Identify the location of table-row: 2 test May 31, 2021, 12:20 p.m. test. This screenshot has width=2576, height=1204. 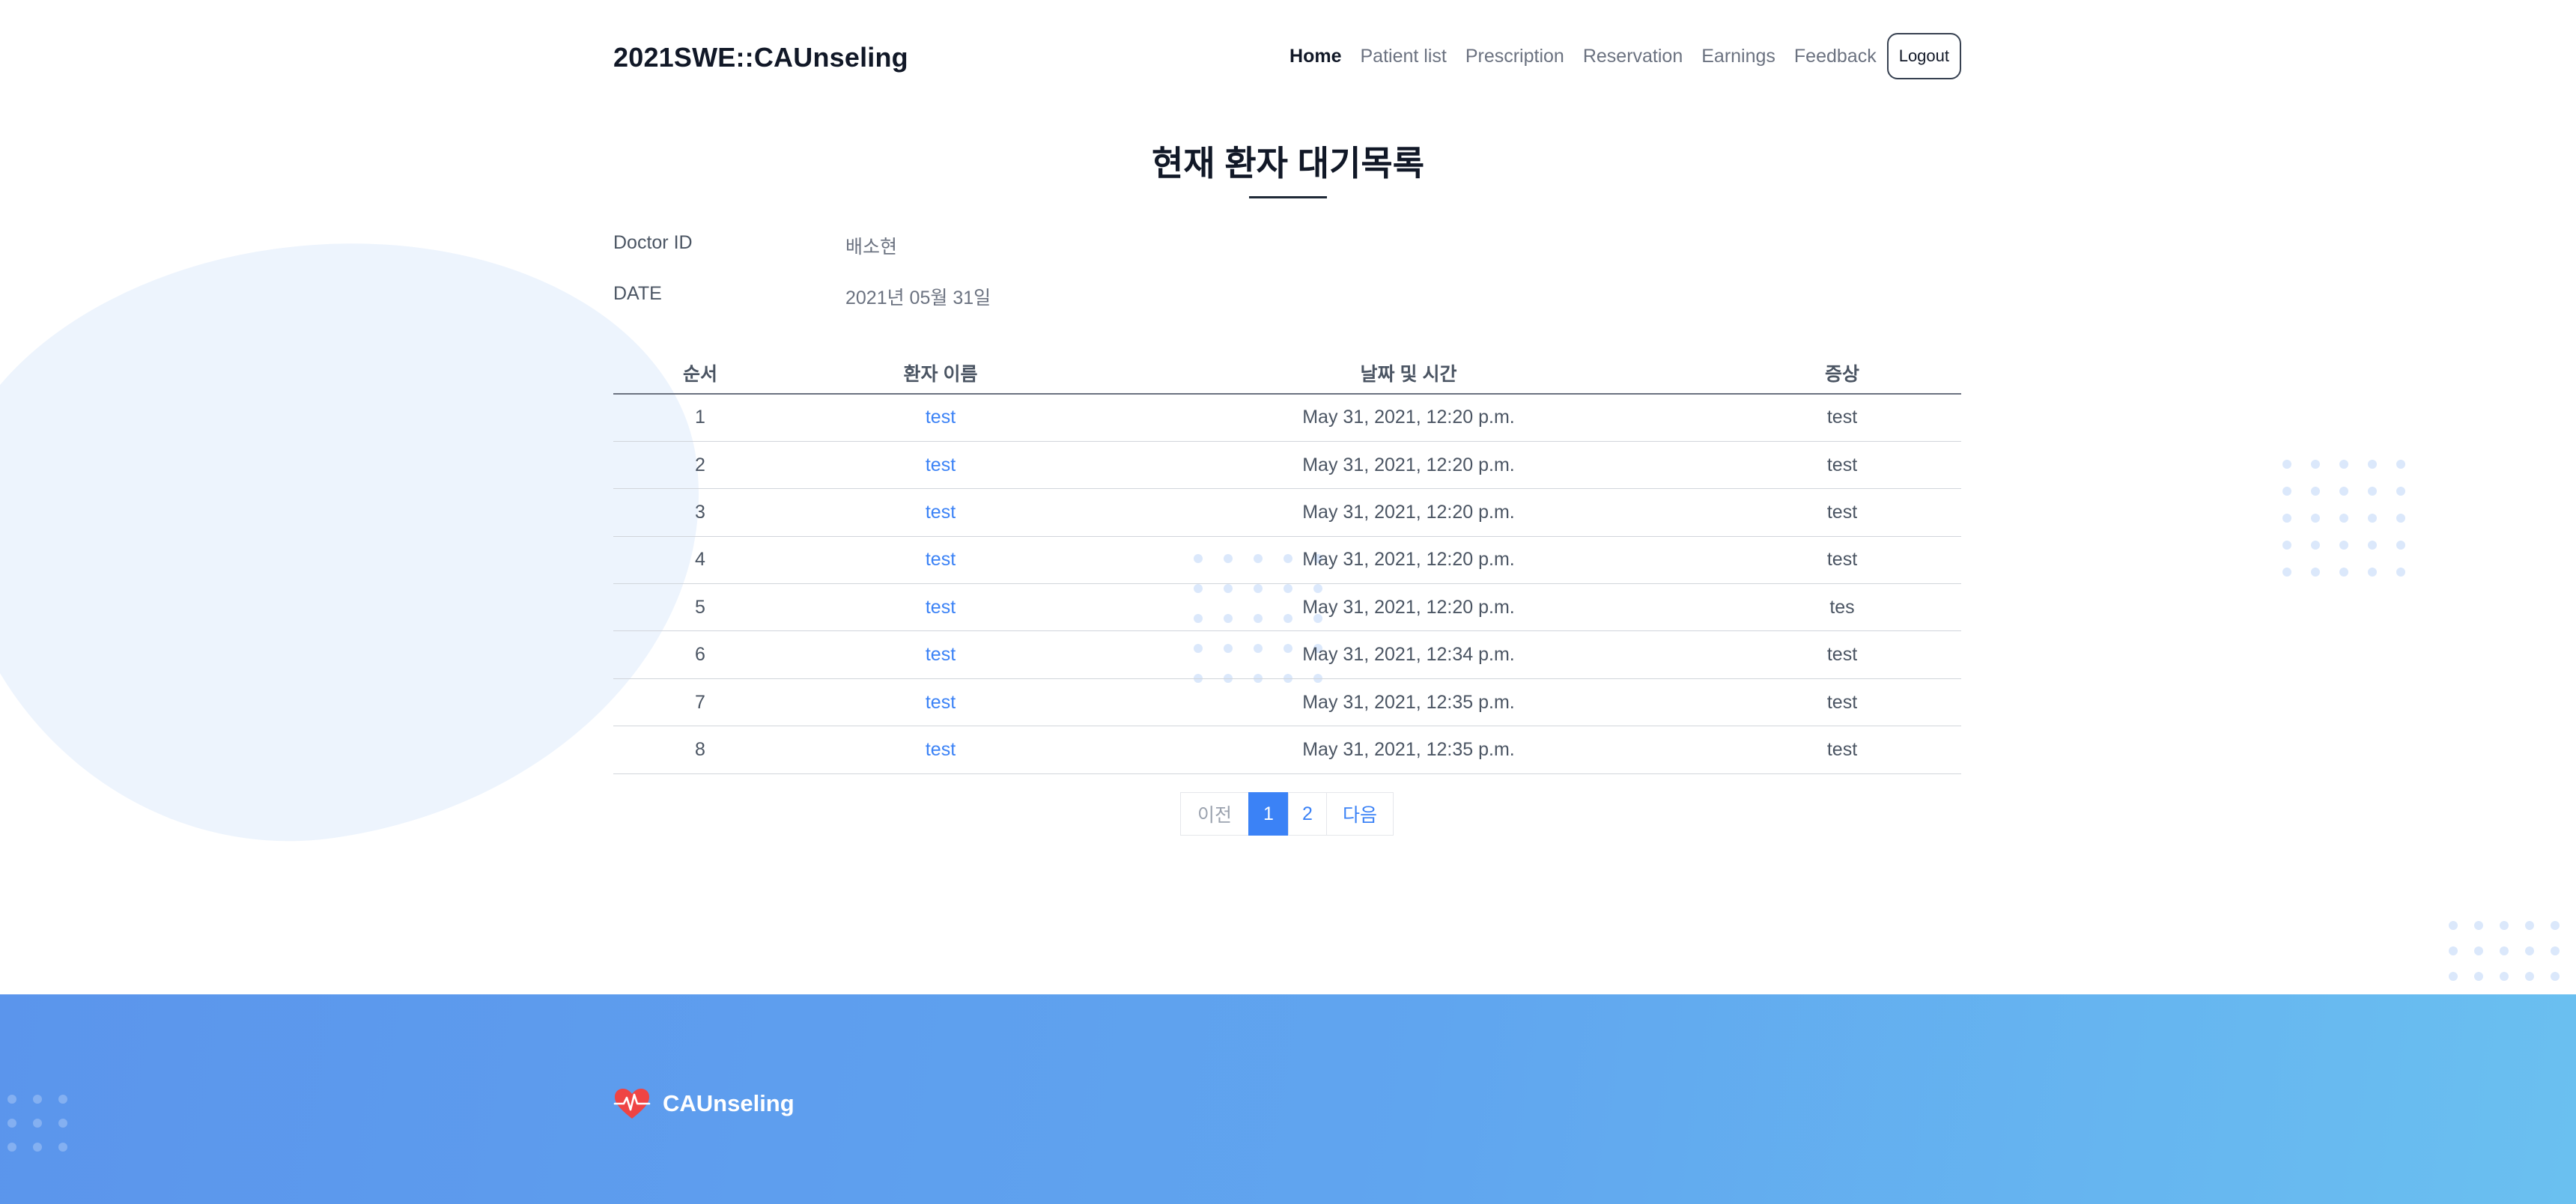
(1287, 466).